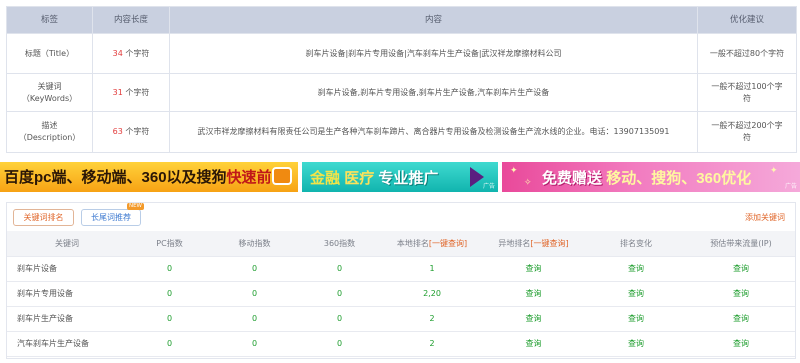  What do you see at coordinates (43, 217) in the screenshot?
I see `tab-keyword-ranking: 关键词排名` at bounding box center [43, 217].